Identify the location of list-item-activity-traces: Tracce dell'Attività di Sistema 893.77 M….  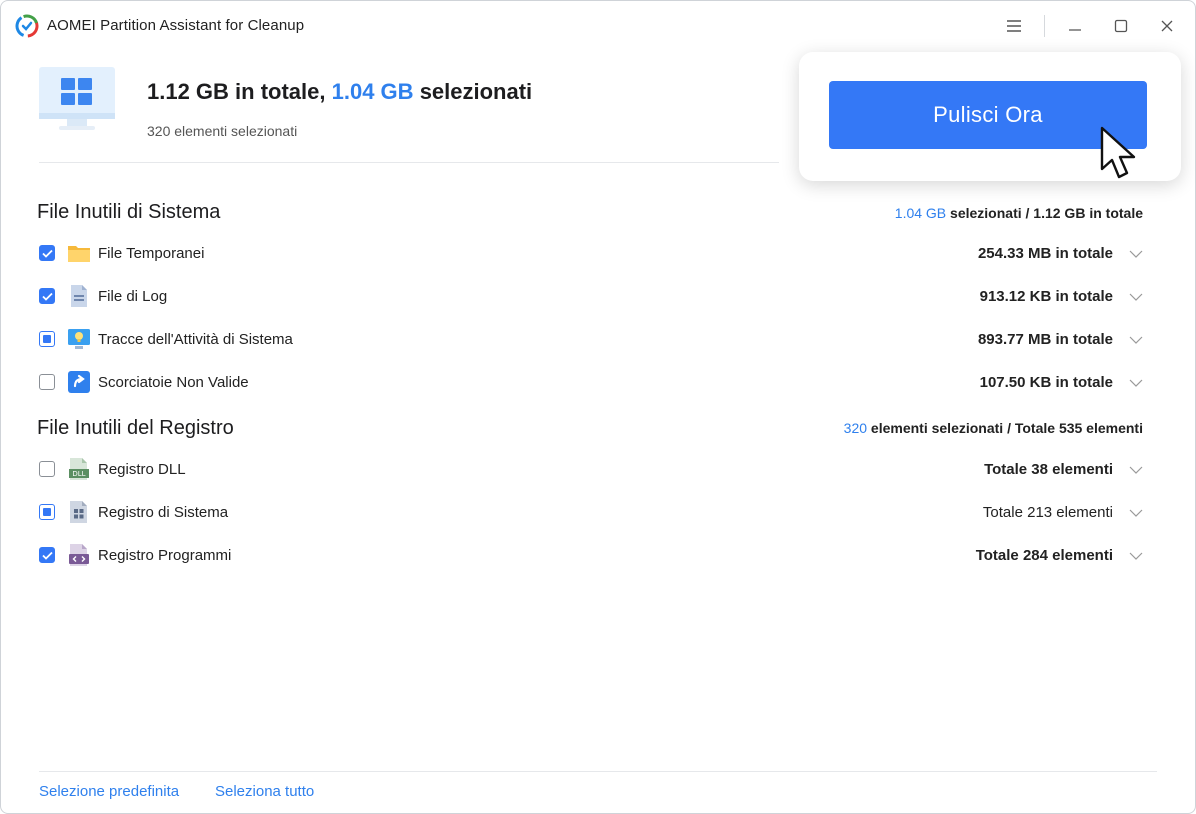
(592, 341).